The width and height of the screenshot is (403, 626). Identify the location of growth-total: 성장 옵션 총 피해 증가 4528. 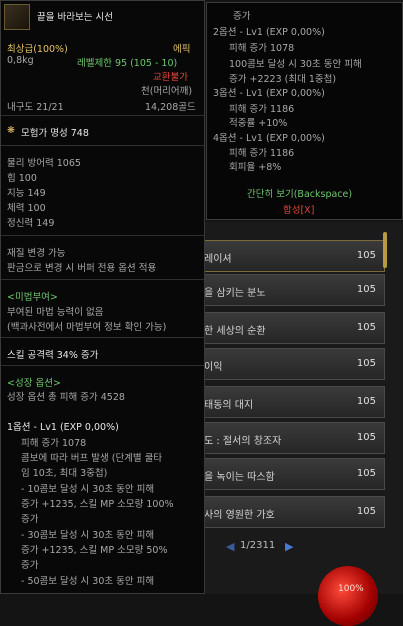
(66, 397).